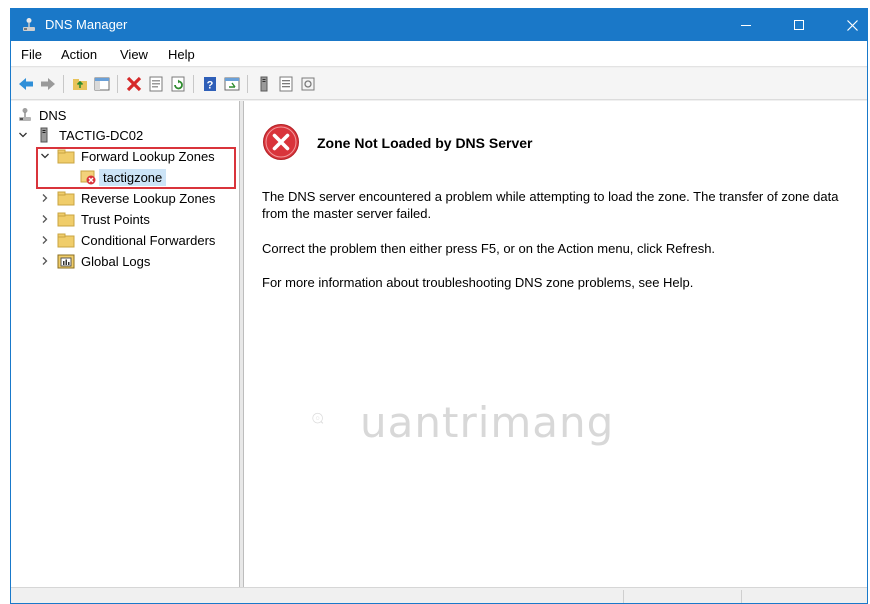 The image size is (870, 604). I want to click on menu-help: Help, so click(181, 54).